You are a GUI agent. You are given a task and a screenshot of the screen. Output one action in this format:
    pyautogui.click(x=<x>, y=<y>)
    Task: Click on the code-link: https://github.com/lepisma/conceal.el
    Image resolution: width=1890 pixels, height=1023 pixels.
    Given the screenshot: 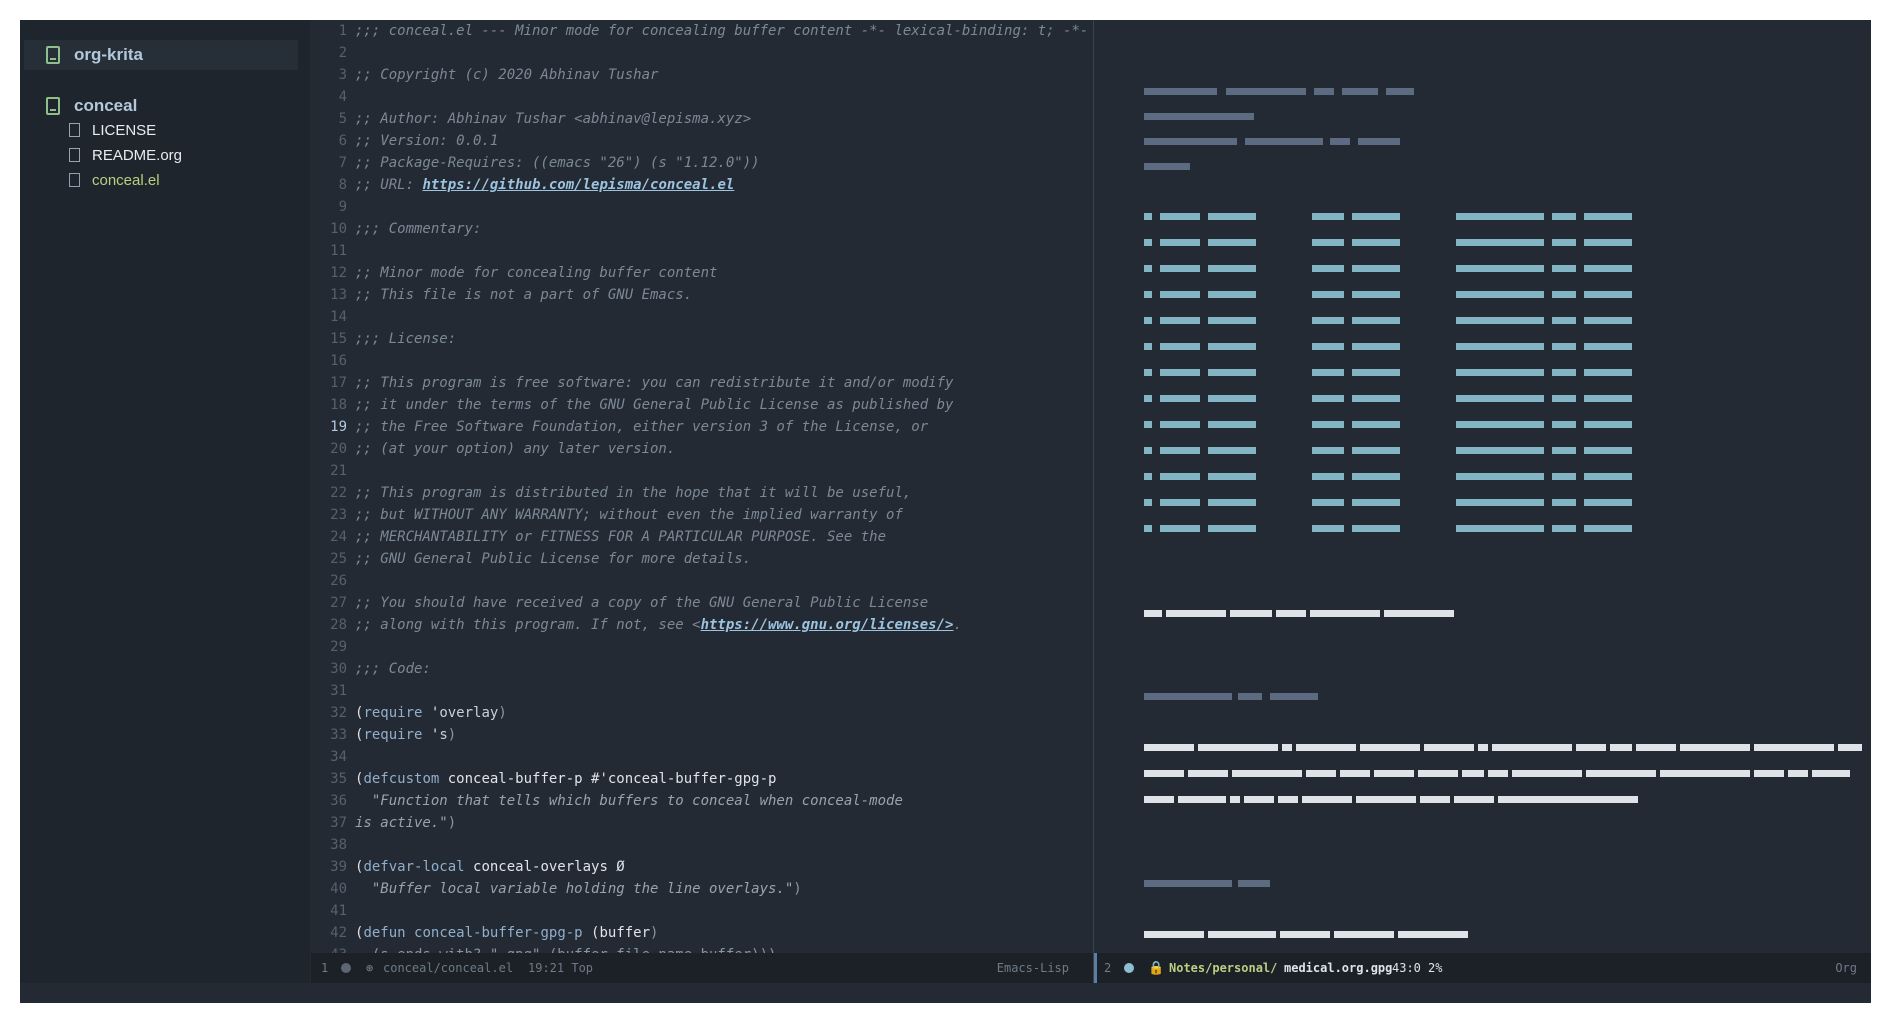 What is the action you would take?
    pyautogui.click(x=578, y=185)
    